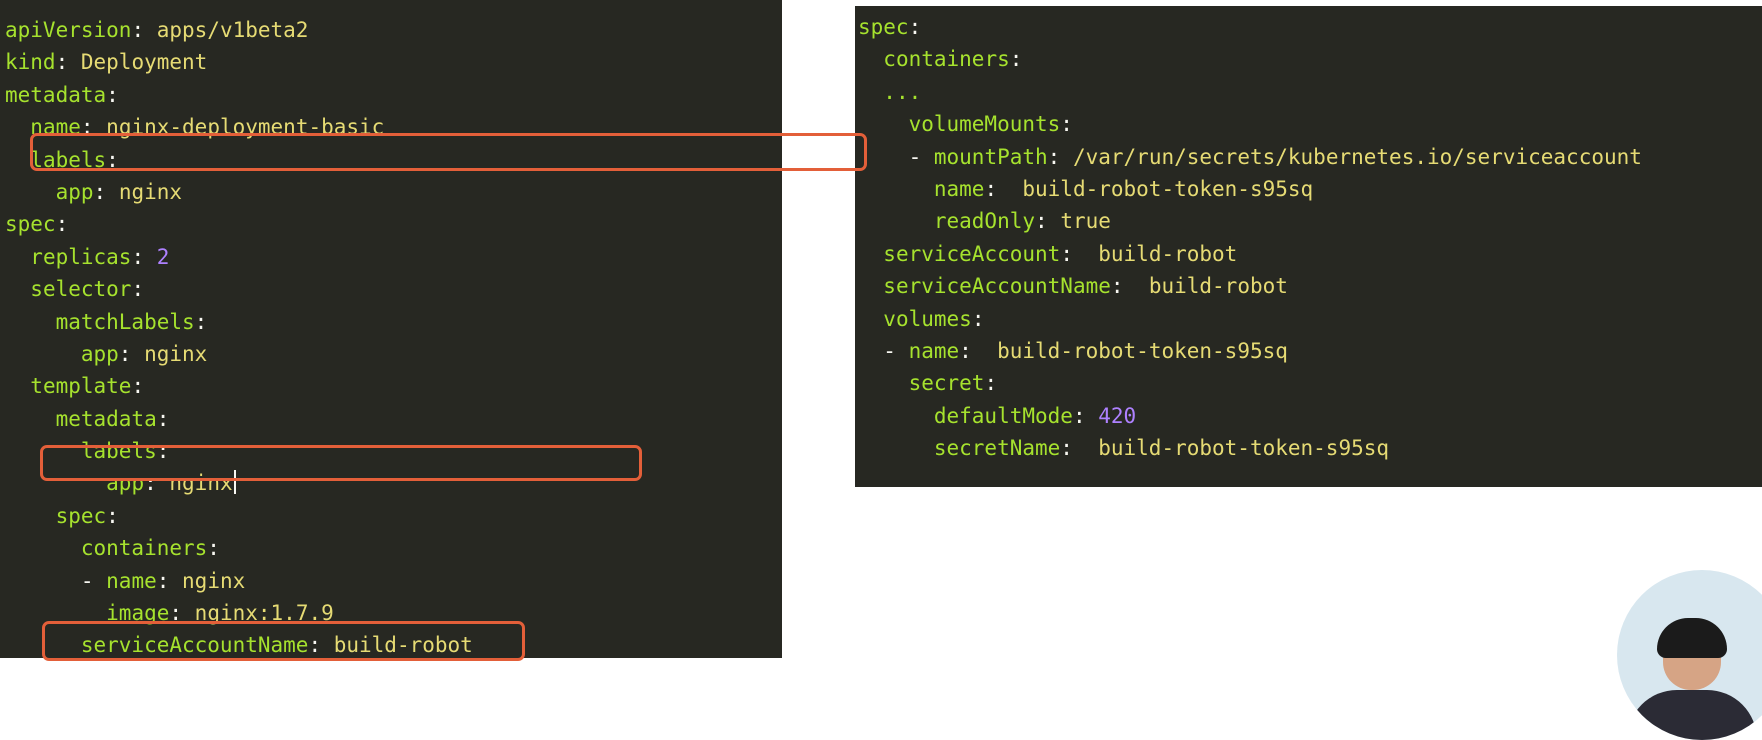 This screenshot has width=1762, height=740. I want to click on yaml-value: nginx:1.7.9, so click(264, 613).